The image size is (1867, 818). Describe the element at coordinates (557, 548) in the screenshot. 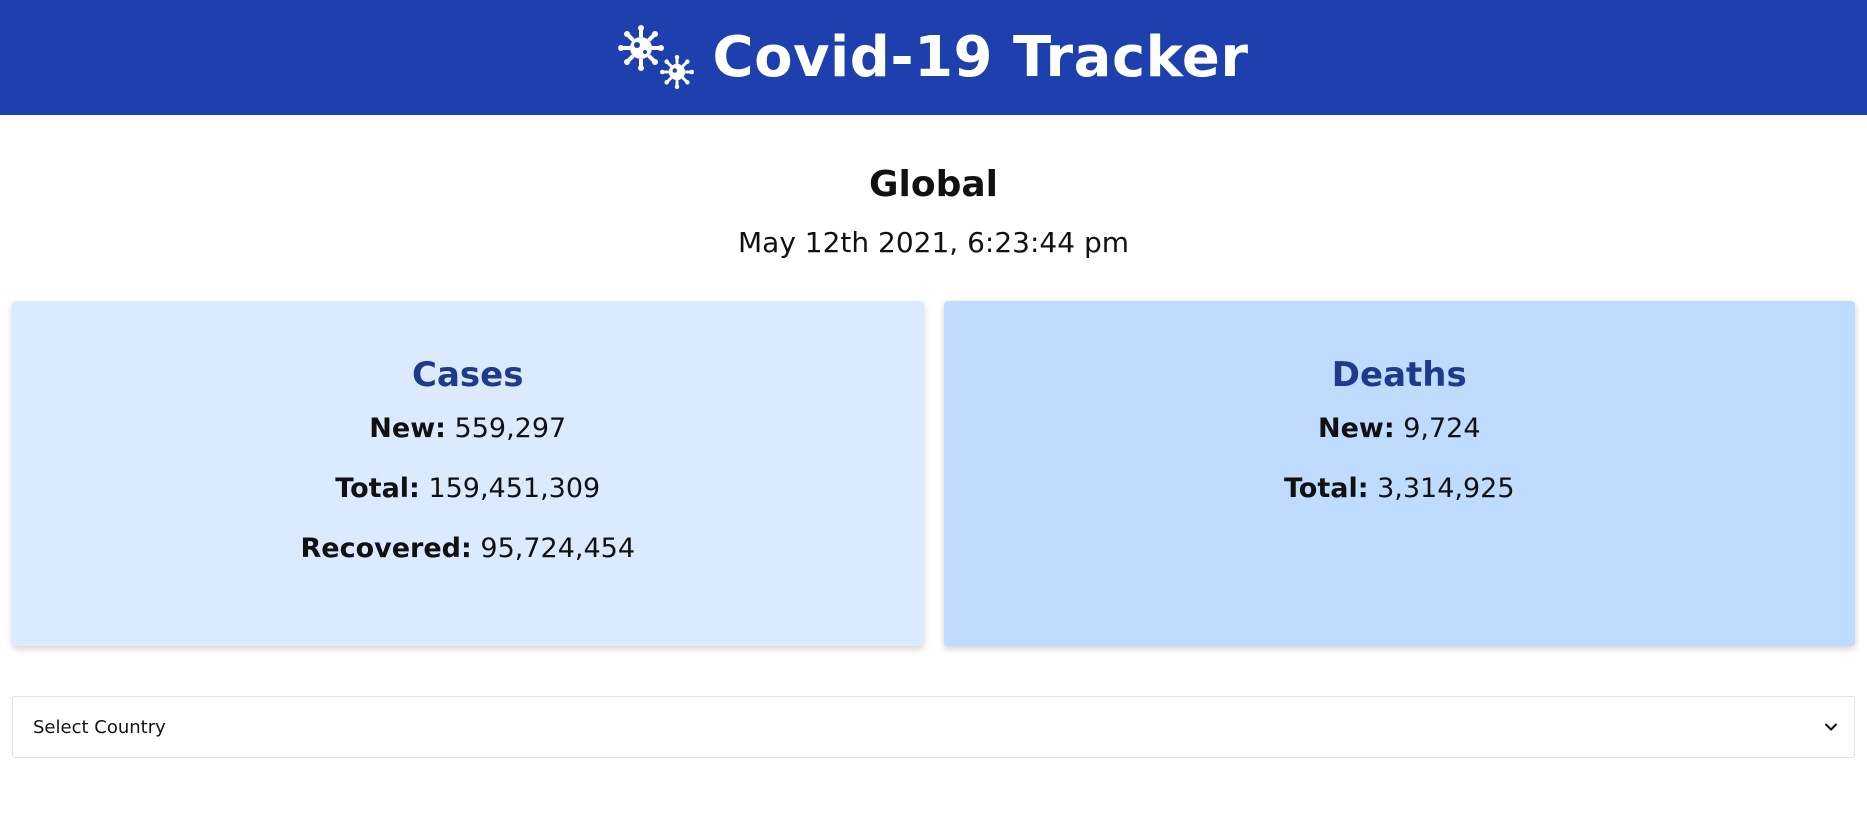

I see `cases-recovered-value: 95,724,454` at that location.